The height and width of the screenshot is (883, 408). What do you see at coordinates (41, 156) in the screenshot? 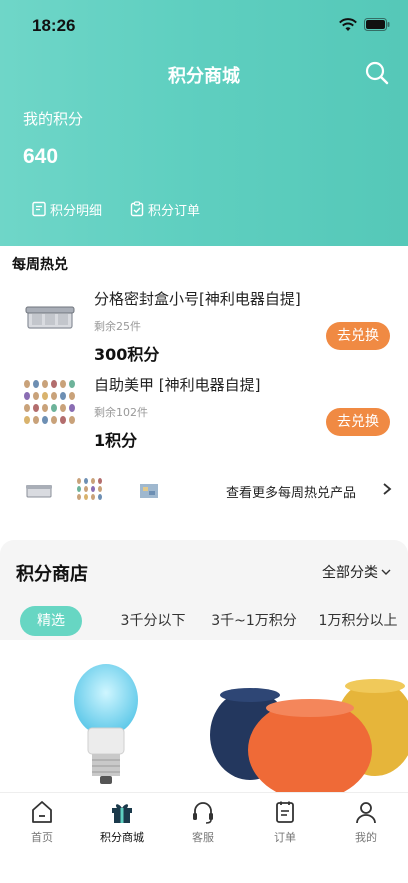
I see `points-value: 640` at bounding box center [41, 156].